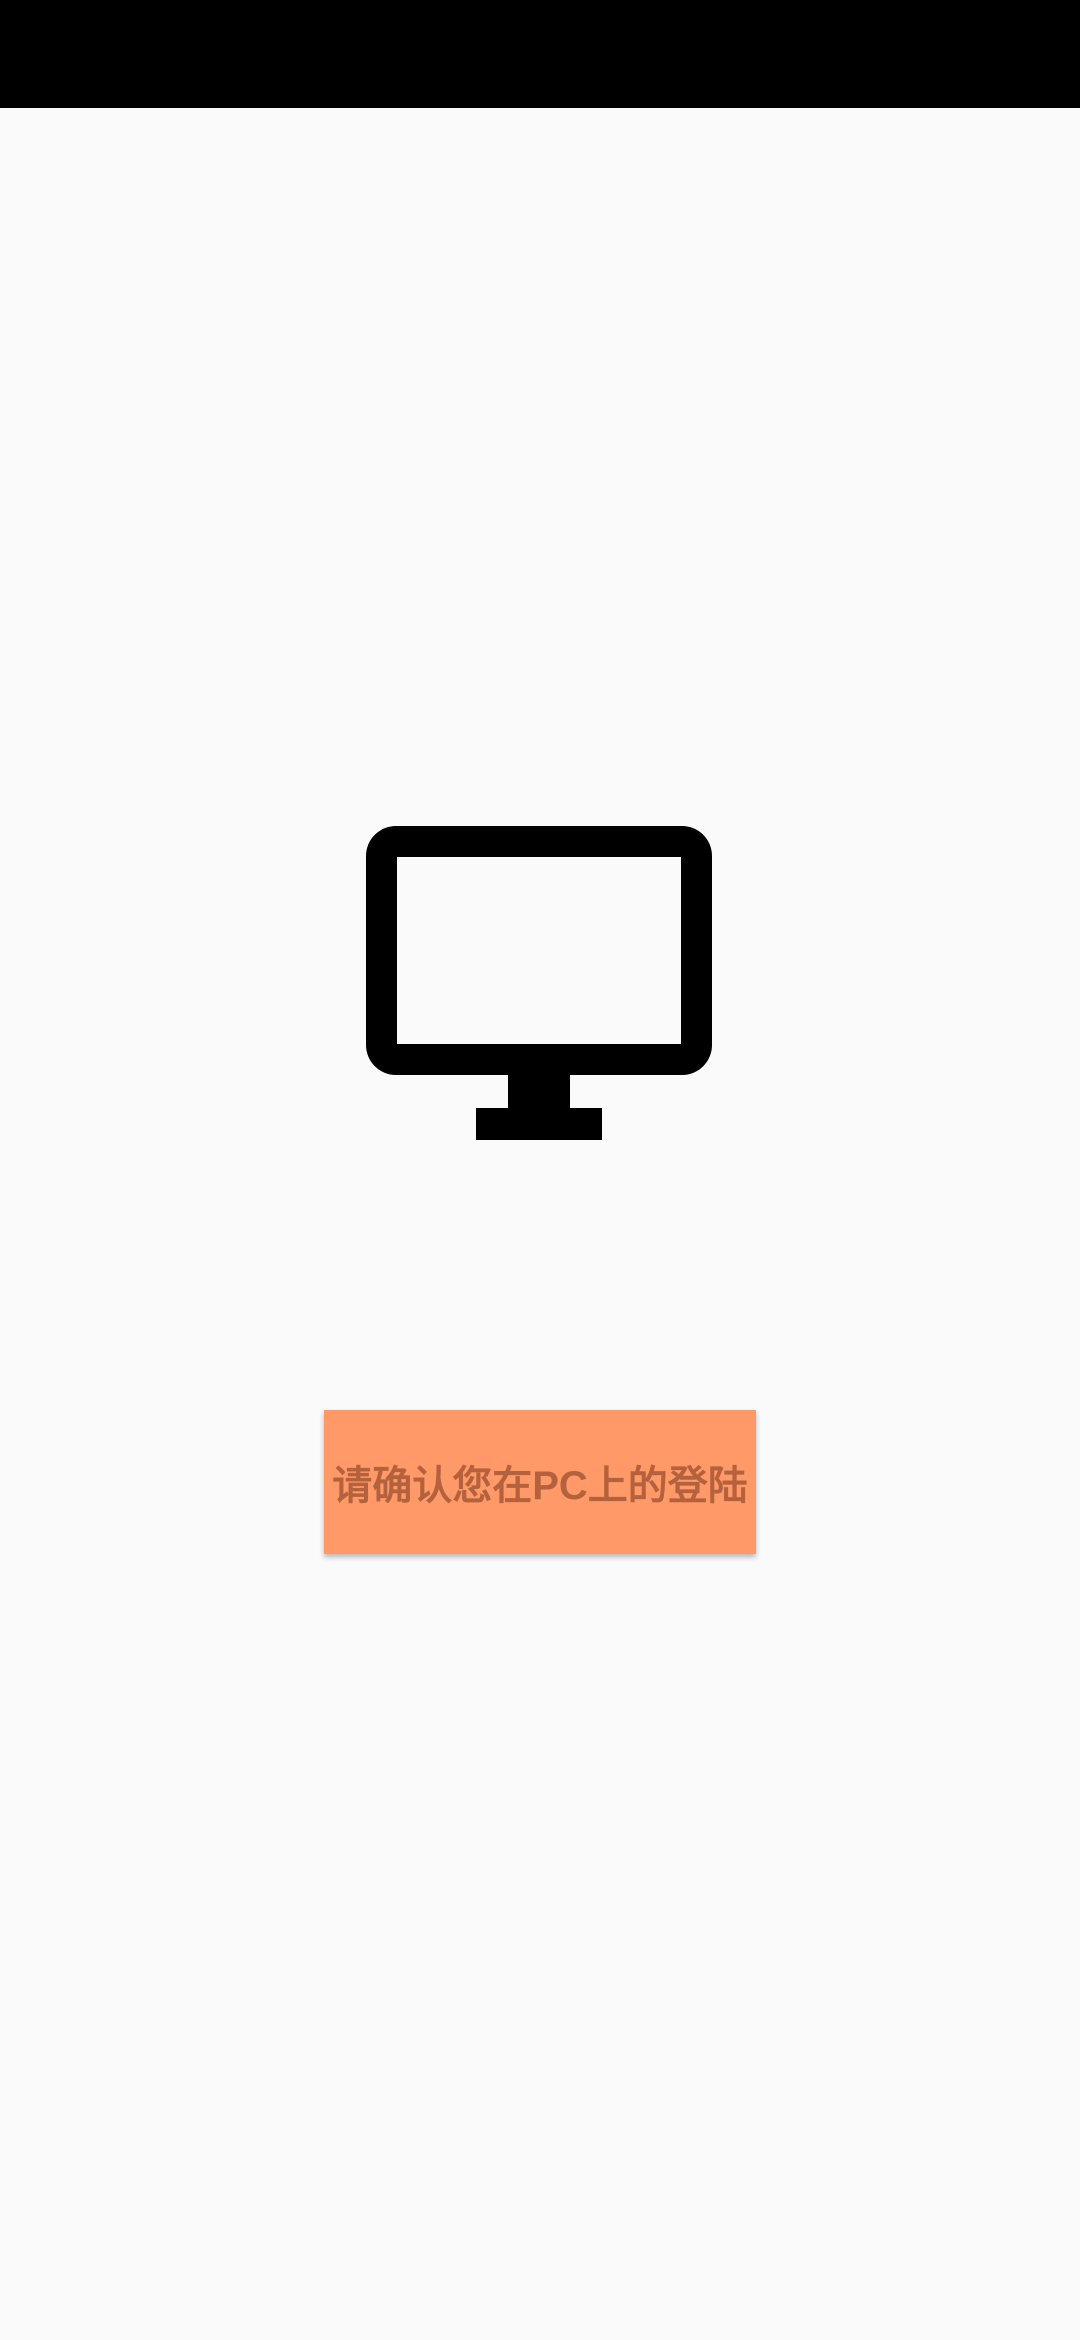 This screenshot has height=2340, width=1080. Describe the element at coordinates (540, 1486) in the screenshot. I see `confirm-pc-login-label: 请确认您在PC上的登陆` at that location.